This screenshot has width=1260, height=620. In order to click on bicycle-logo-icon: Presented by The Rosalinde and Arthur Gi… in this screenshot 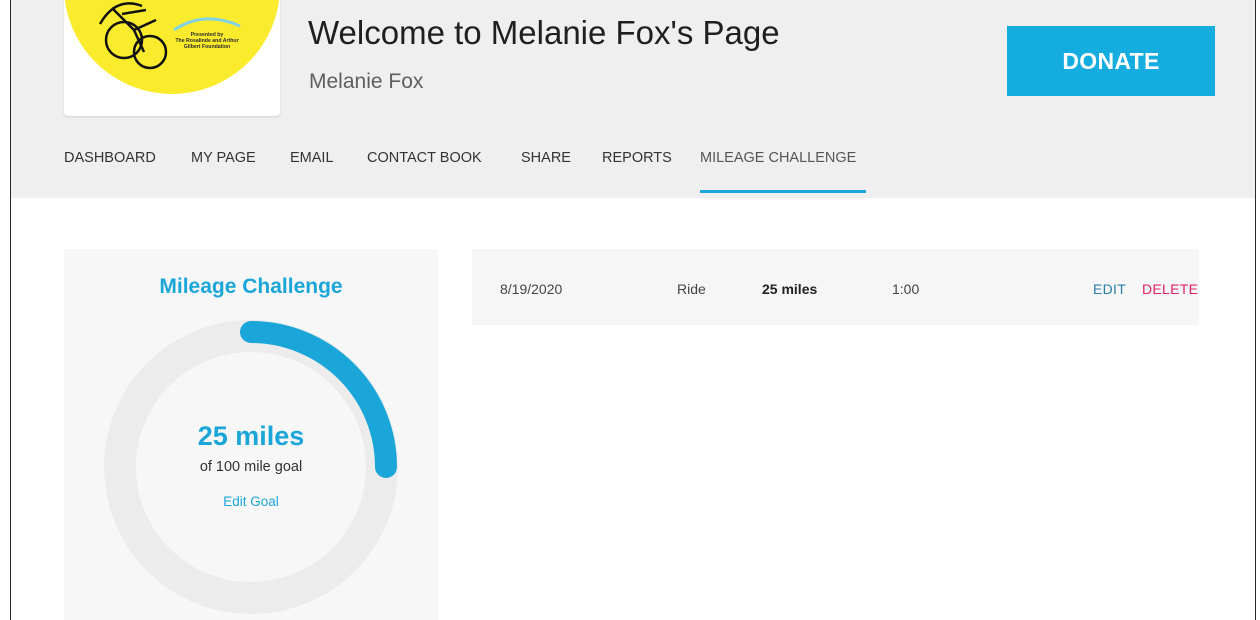, I will do `click(172, 47)`.